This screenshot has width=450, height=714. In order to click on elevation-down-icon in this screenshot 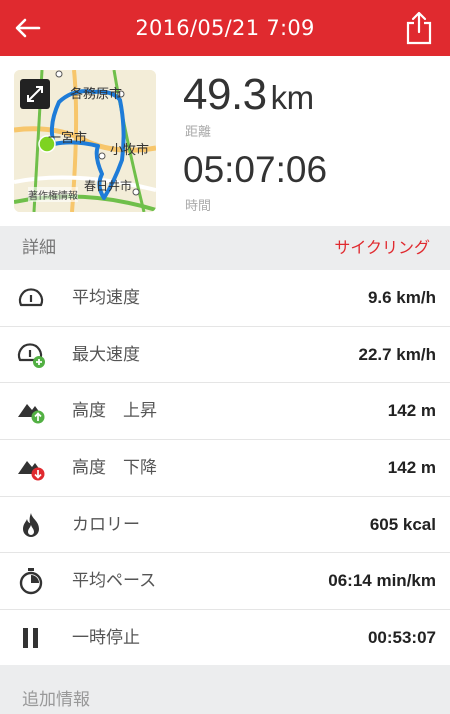, I will do `click(31, 471)`.